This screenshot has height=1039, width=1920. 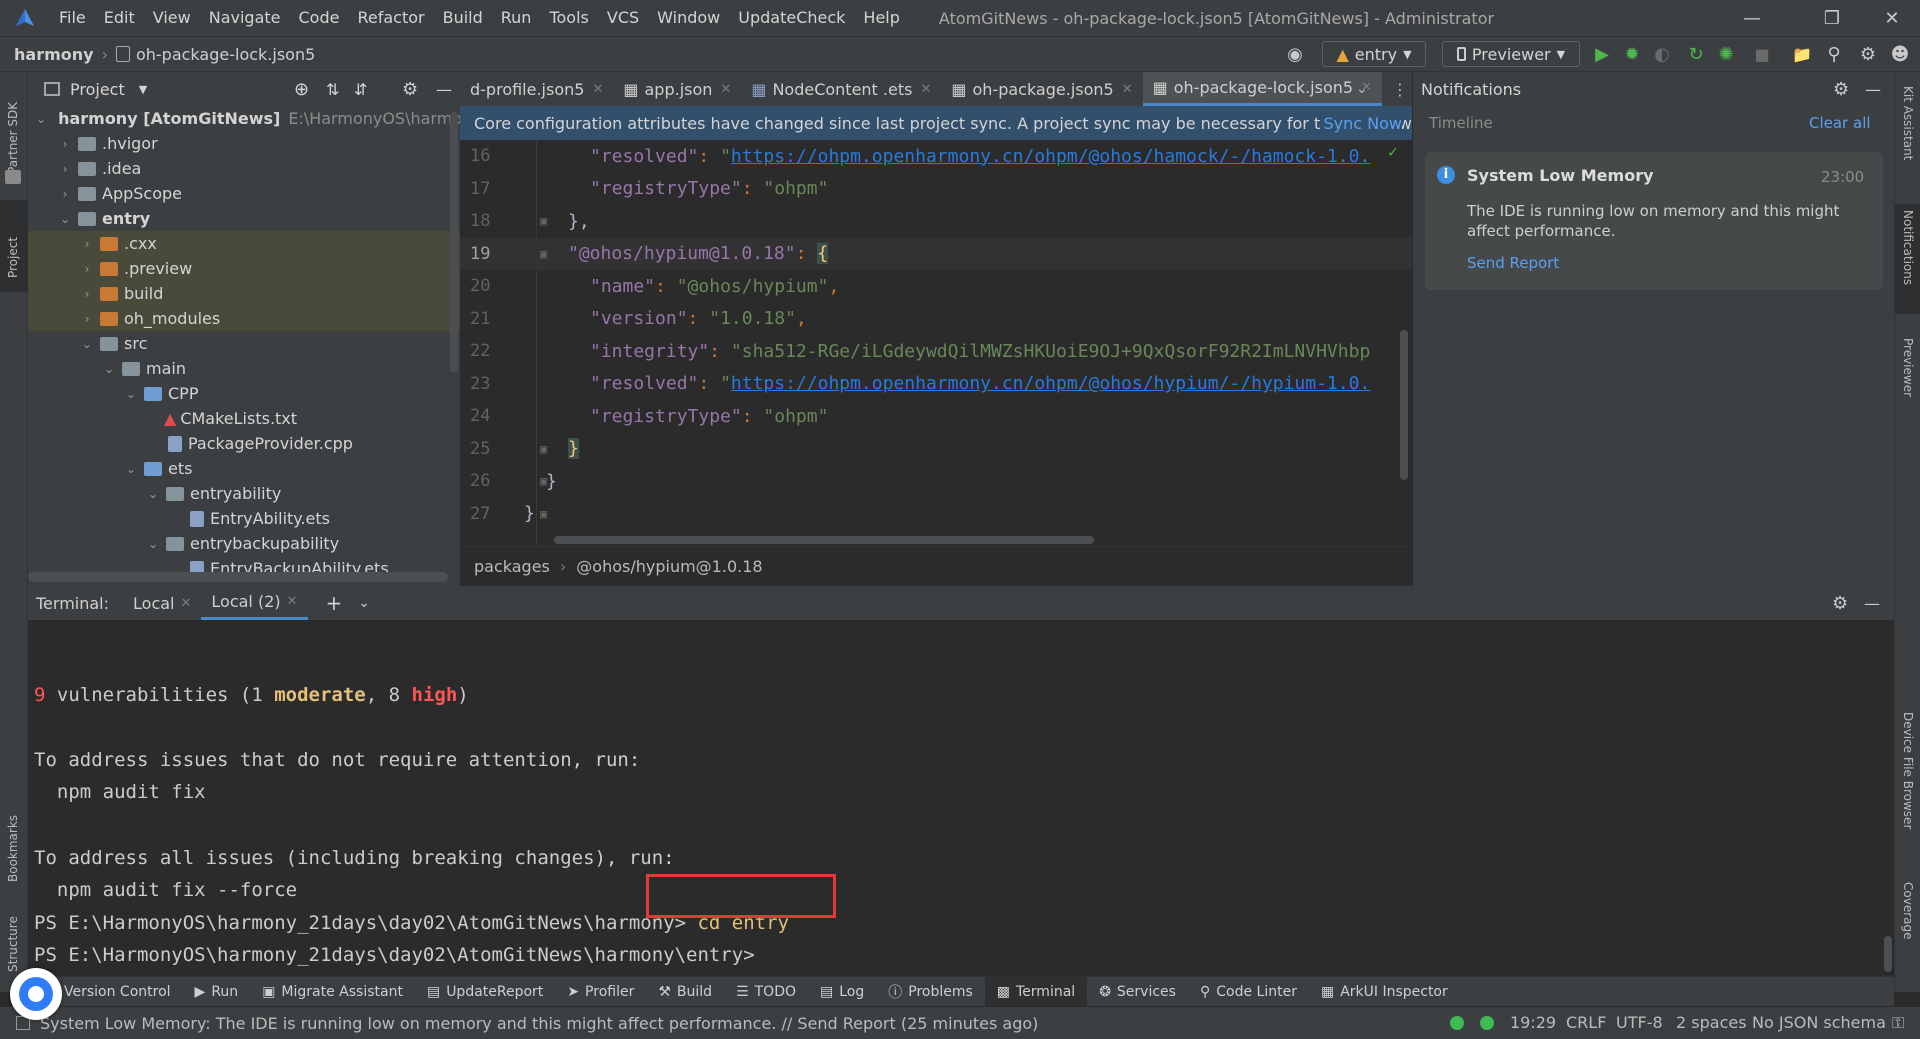 I want to click on tool-build: ⚒ Build, so click(x=685, y=992).